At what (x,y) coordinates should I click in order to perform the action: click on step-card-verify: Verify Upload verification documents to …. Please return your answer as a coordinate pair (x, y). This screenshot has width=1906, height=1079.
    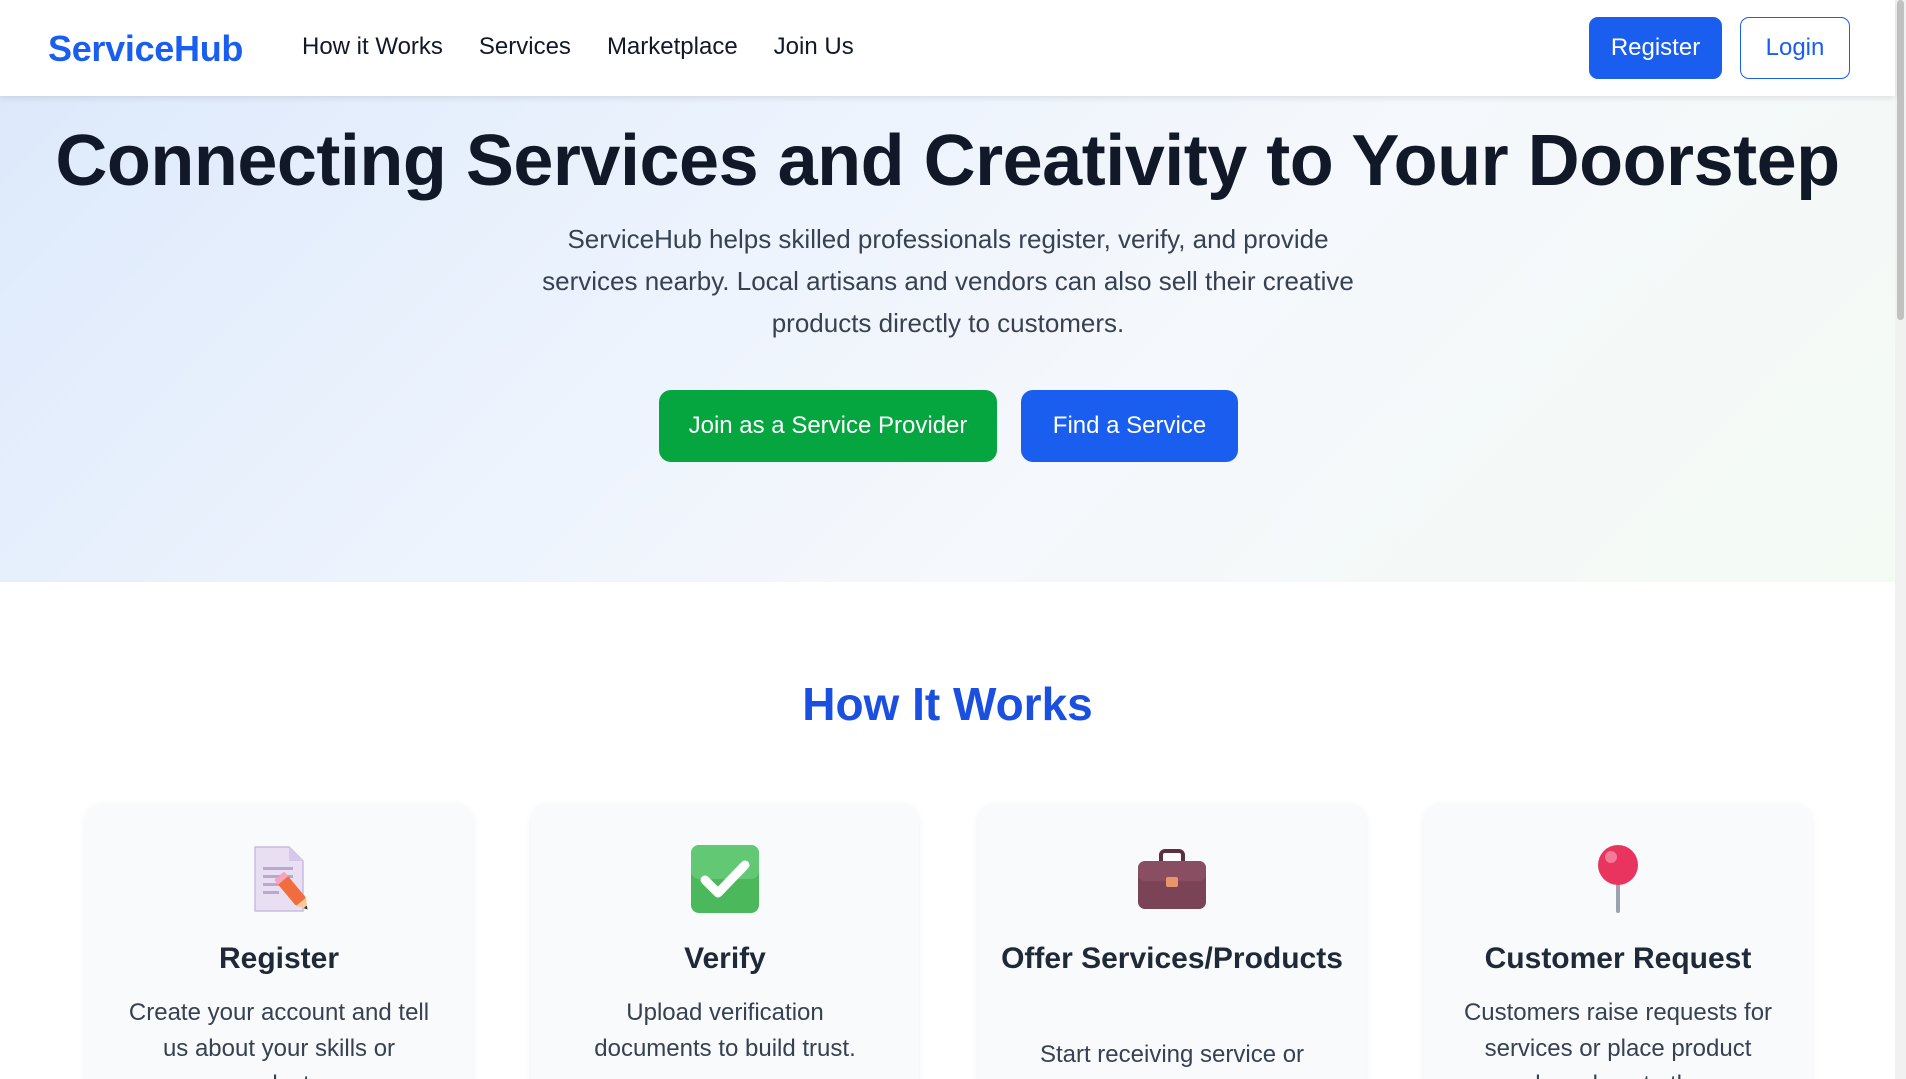
    Looking at the image, I should click on (725, 941).